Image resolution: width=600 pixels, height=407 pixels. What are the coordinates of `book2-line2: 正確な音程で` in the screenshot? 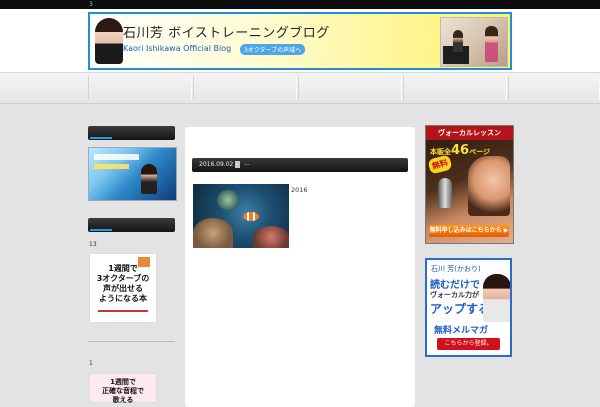 It's located at (123, 391).